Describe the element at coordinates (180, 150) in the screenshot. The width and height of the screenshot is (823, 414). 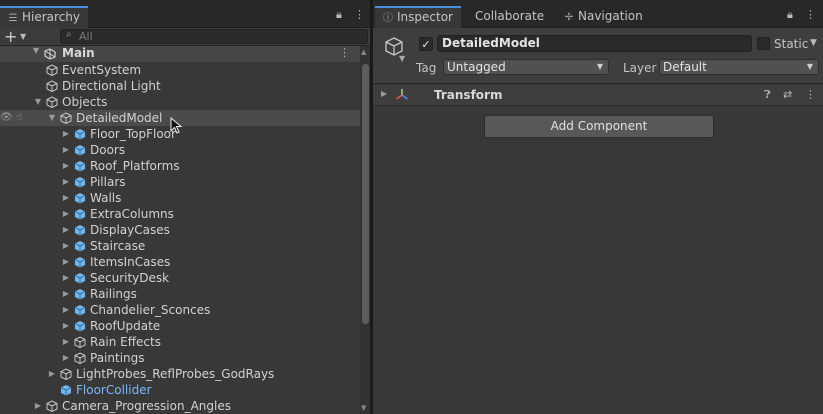
I see `hierarchy-row: ▶ Doors` at that location.